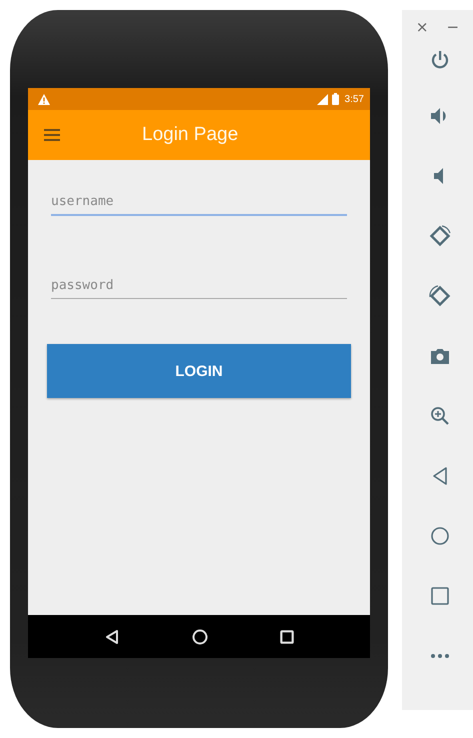 This screenshot has height=738, width=473. I want to click on back-icon, so click(112, 636).